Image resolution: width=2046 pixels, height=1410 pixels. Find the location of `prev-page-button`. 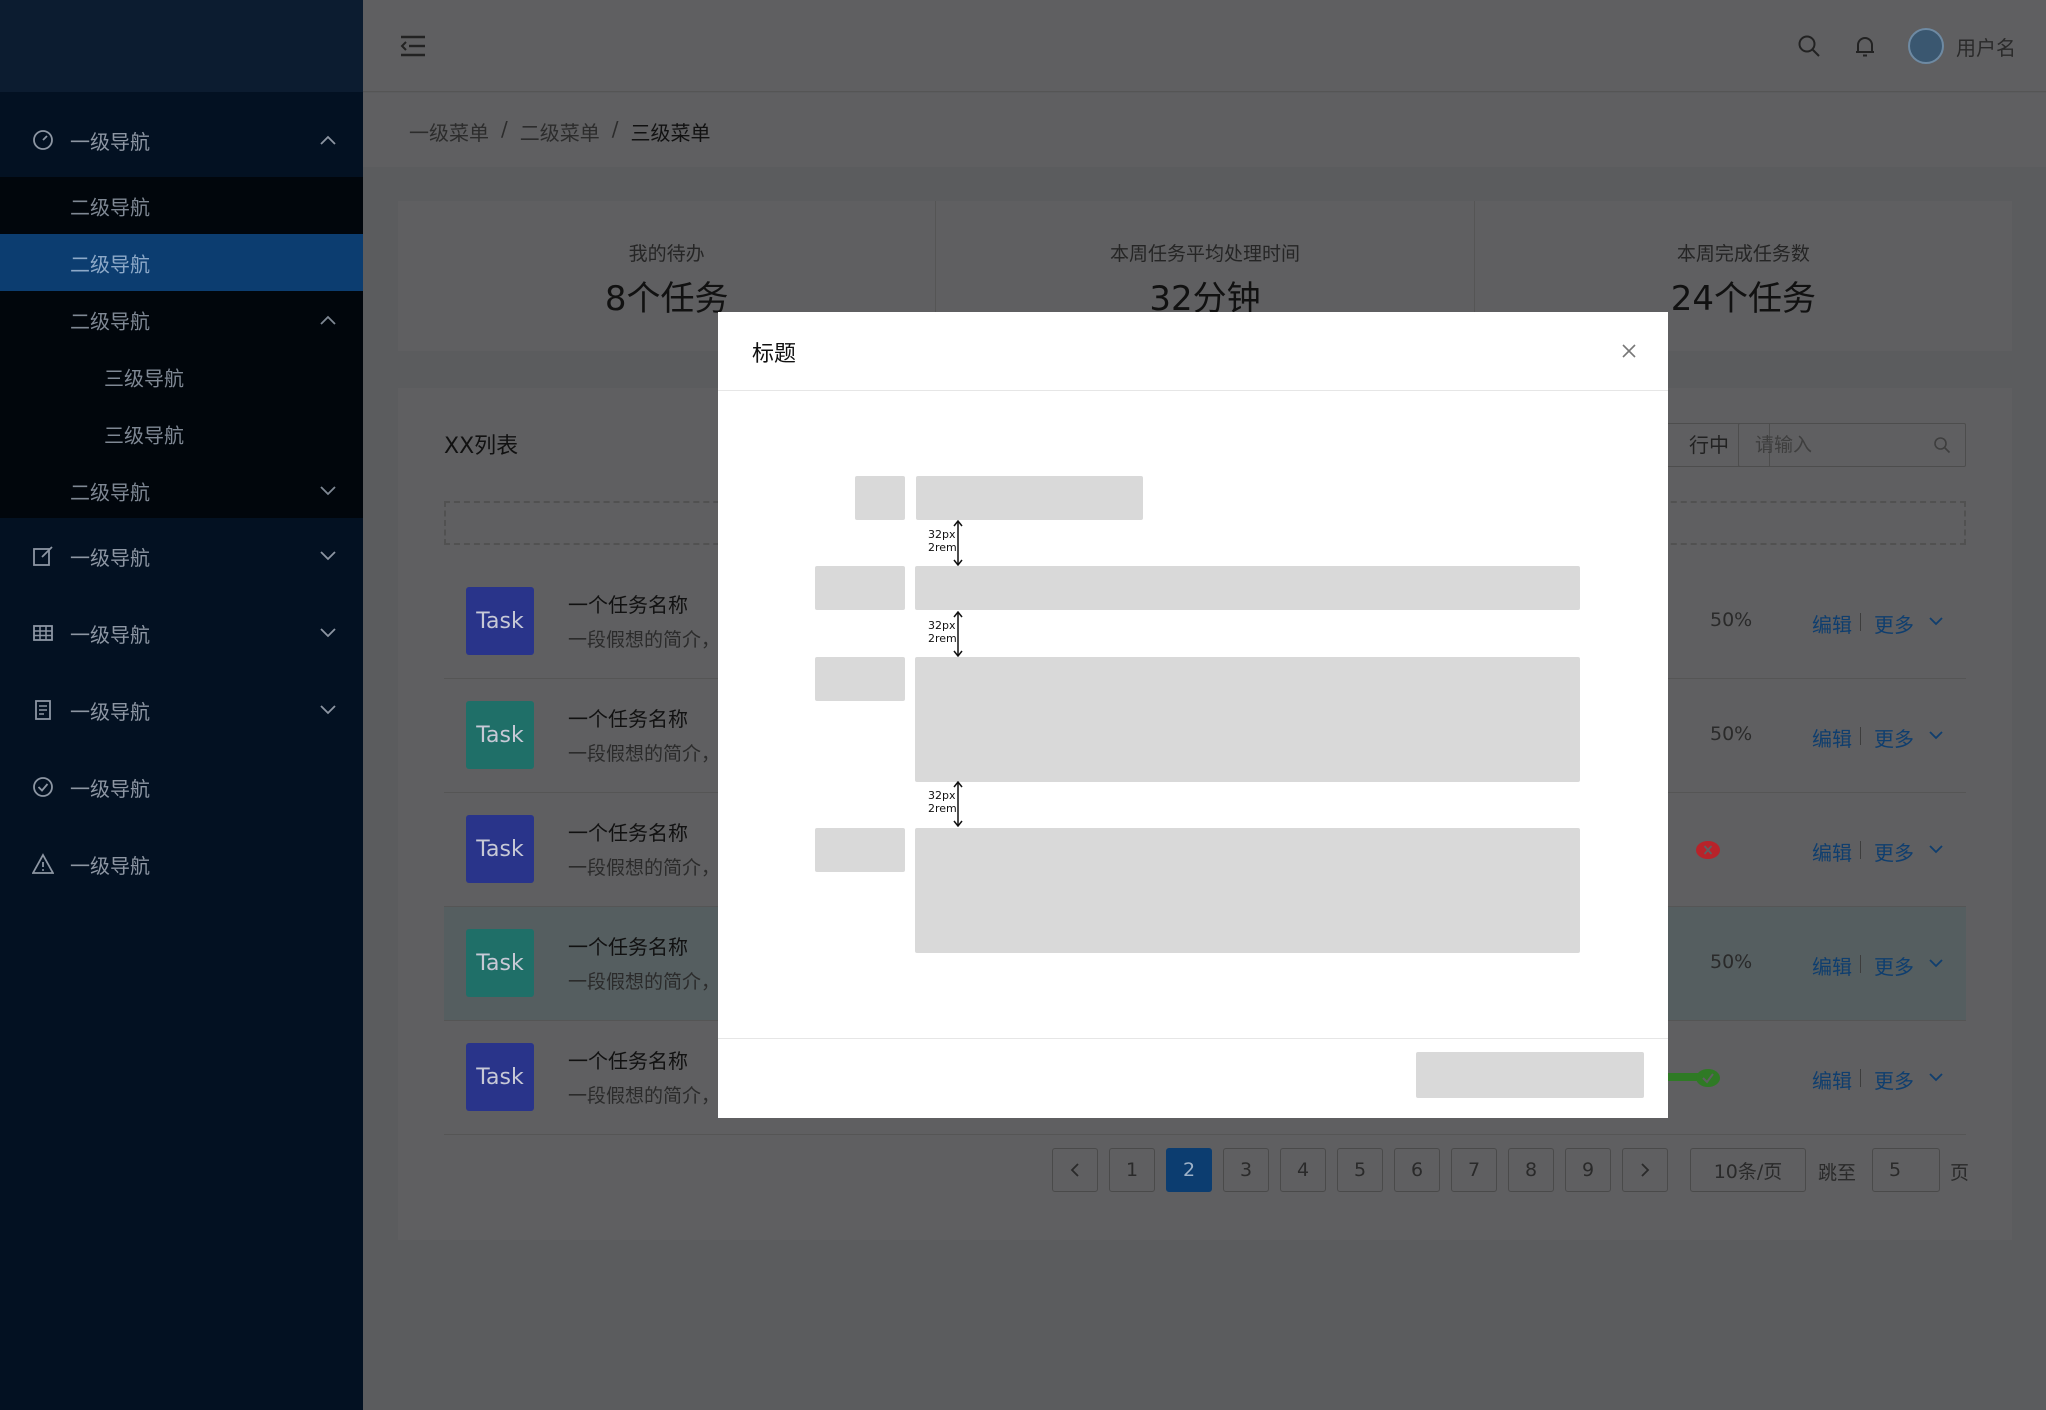

prev-page-button is located at coordinates (1075, 1170).